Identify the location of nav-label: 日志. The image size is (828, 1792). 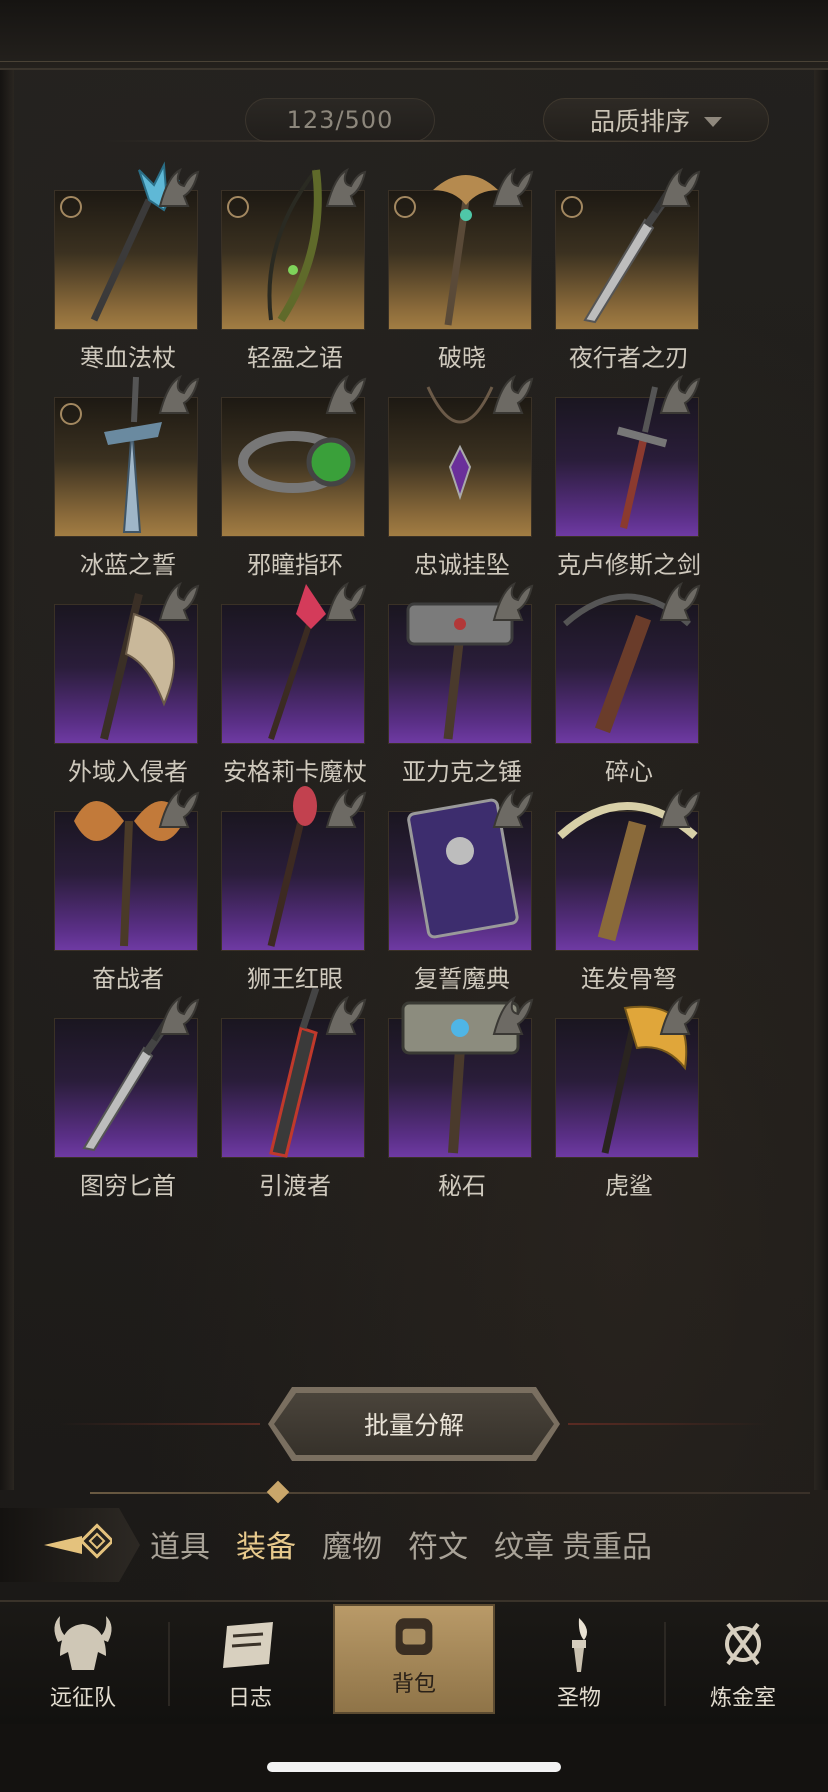
(249, 1698).